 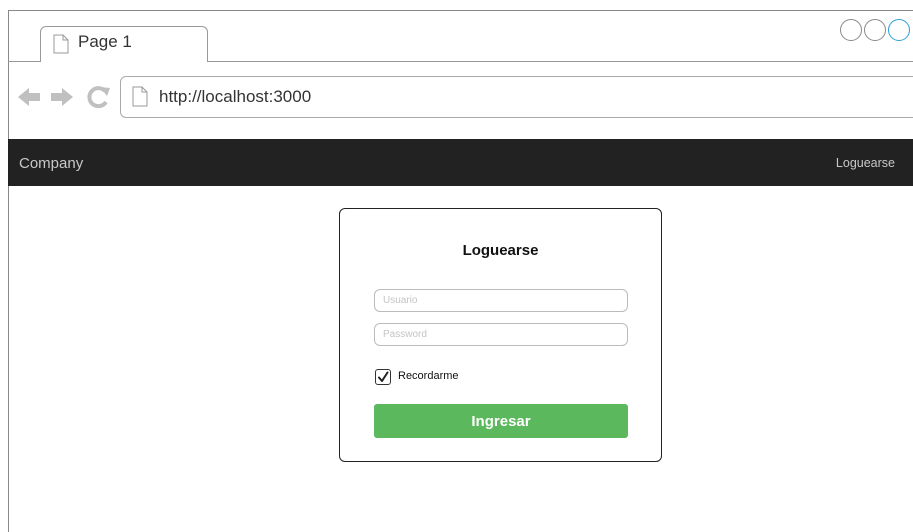 What do you see at coordinates (235, 96) in the screenshot?
I see `url-text: http://localhost:3000` at bounding box center [235, 96].